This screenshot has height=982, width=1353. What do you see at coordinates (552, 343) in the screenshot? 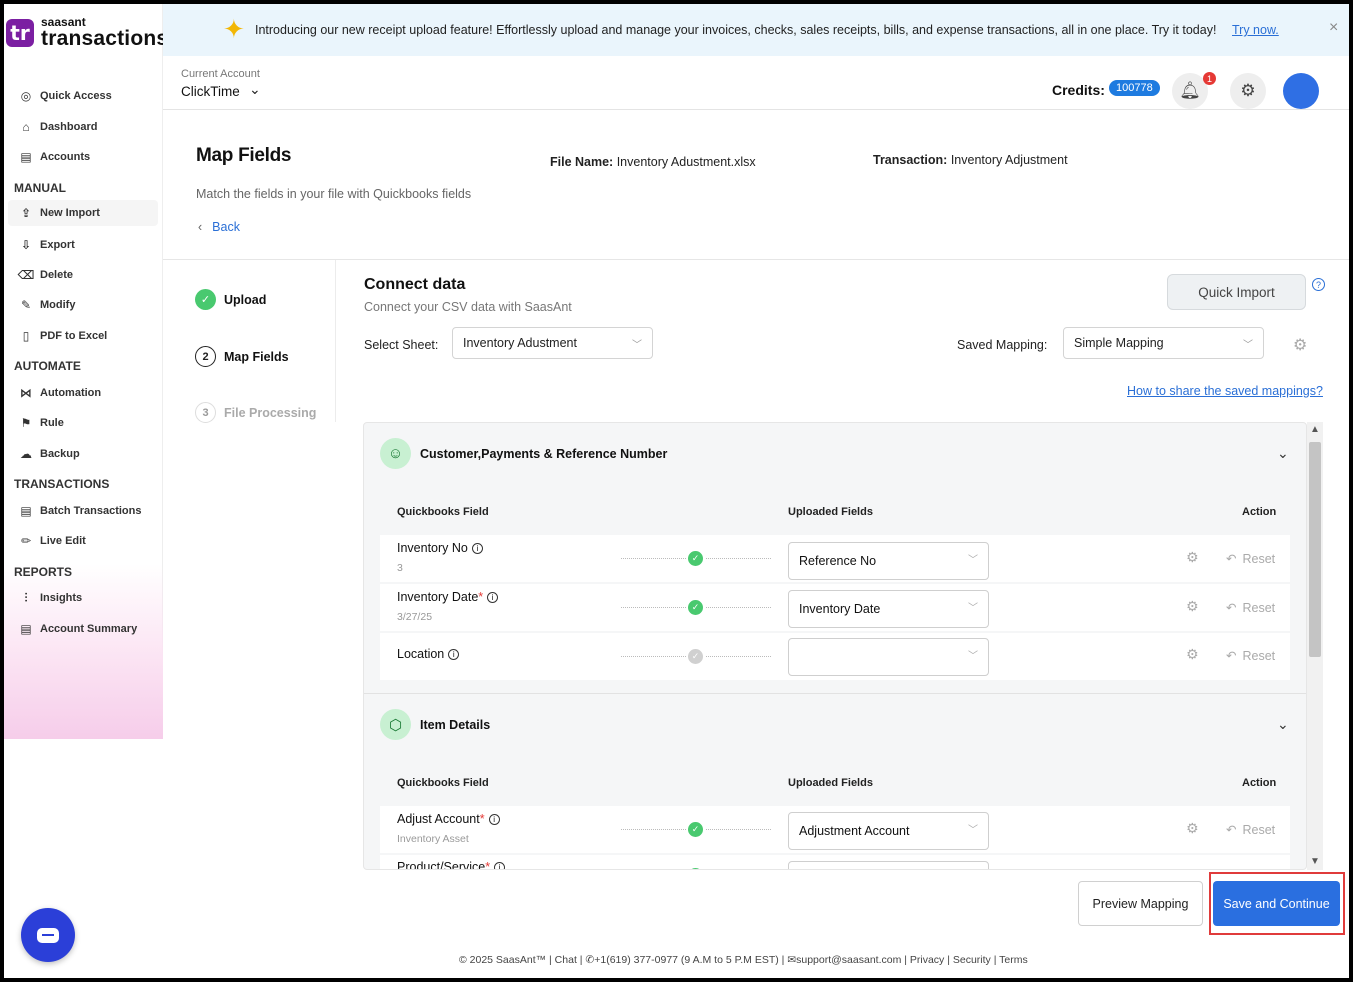
I see `select-sheet-dropdown: Inventory Adustment ﹀` at bounding box center [552, 343].